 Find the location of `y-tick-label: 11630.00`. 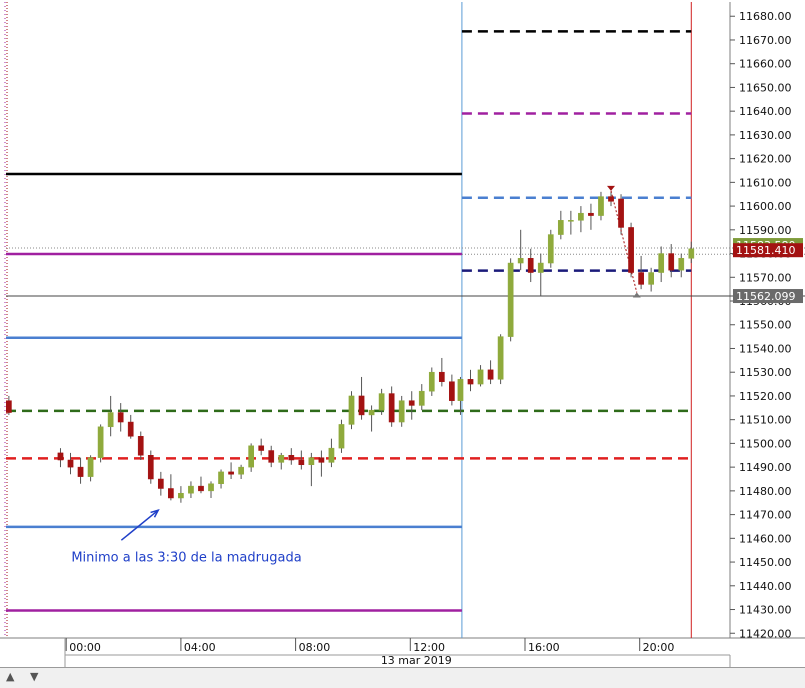

y-tick-label: 11630.00 is located at coordinates (765, 135).